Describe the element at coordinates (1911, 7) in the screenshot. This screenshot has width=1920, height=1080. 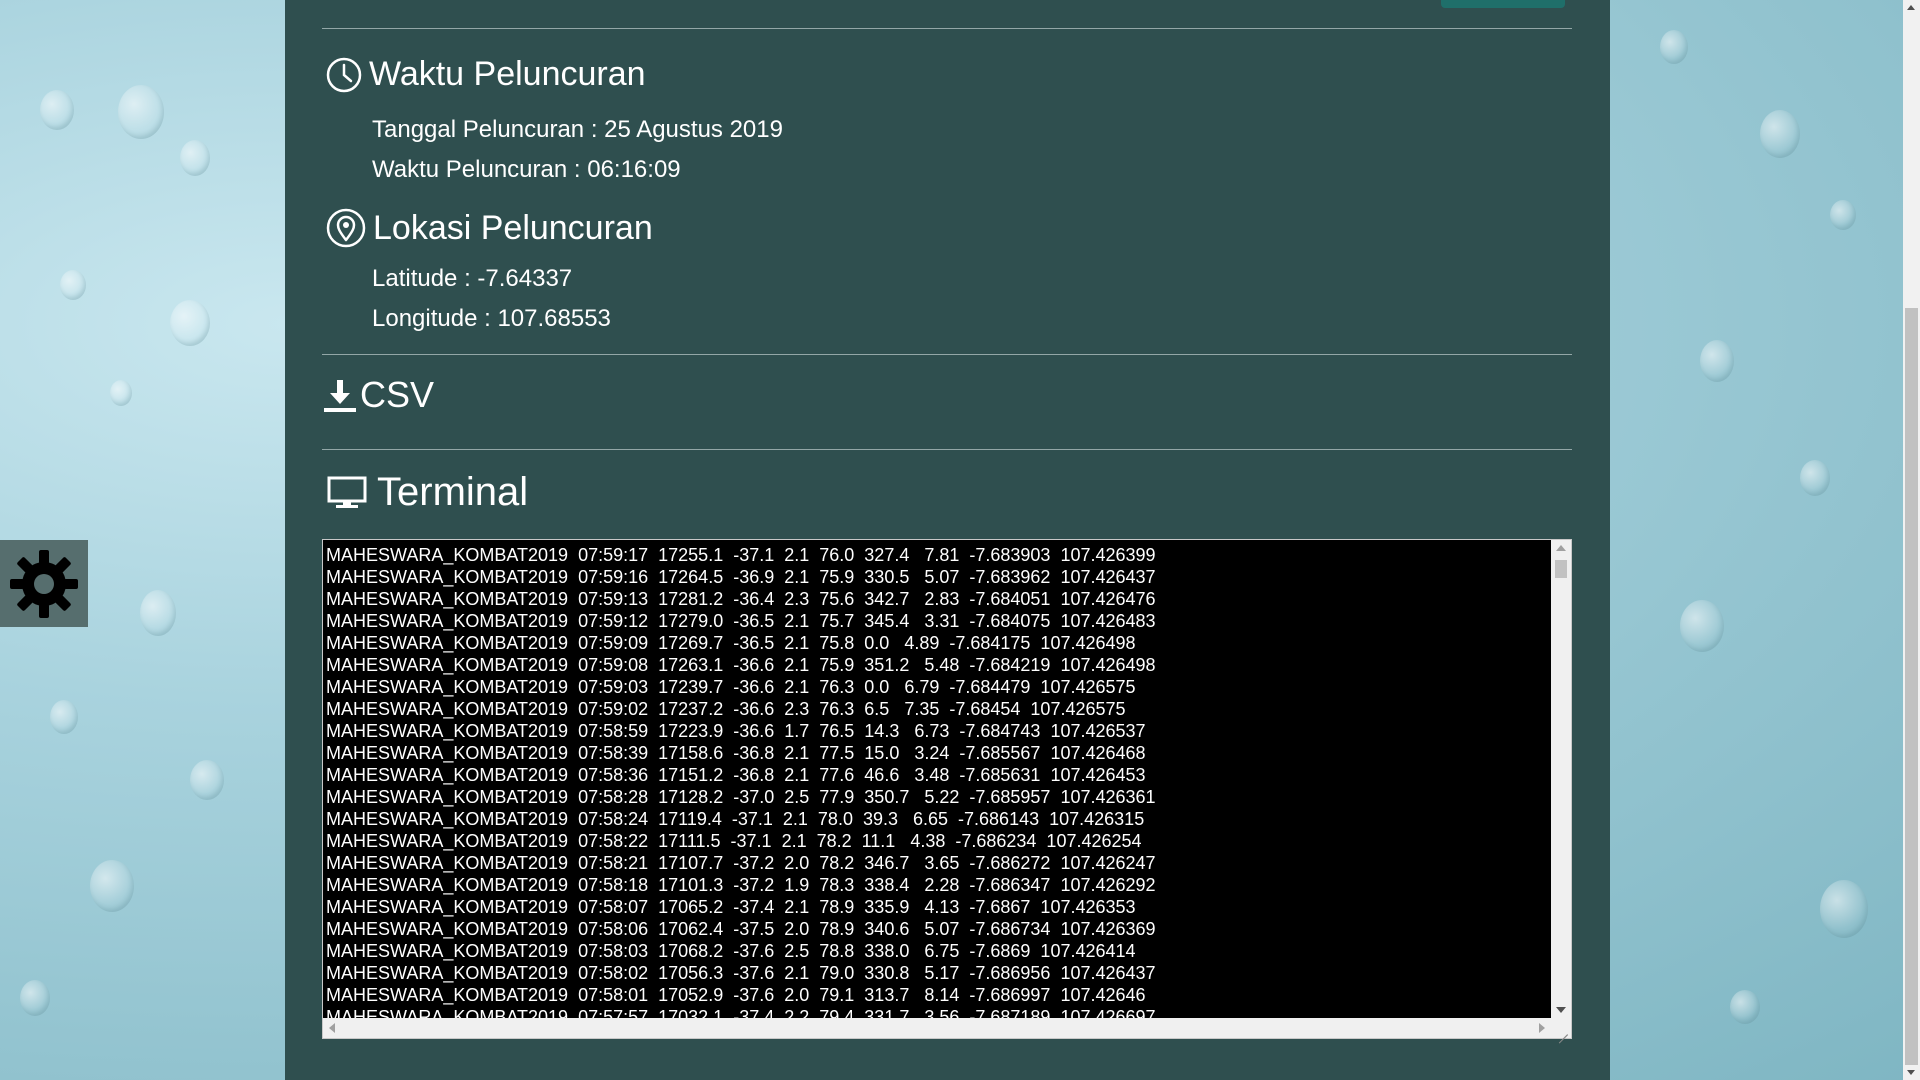
I see `page-scroll-up-icon` at that location.